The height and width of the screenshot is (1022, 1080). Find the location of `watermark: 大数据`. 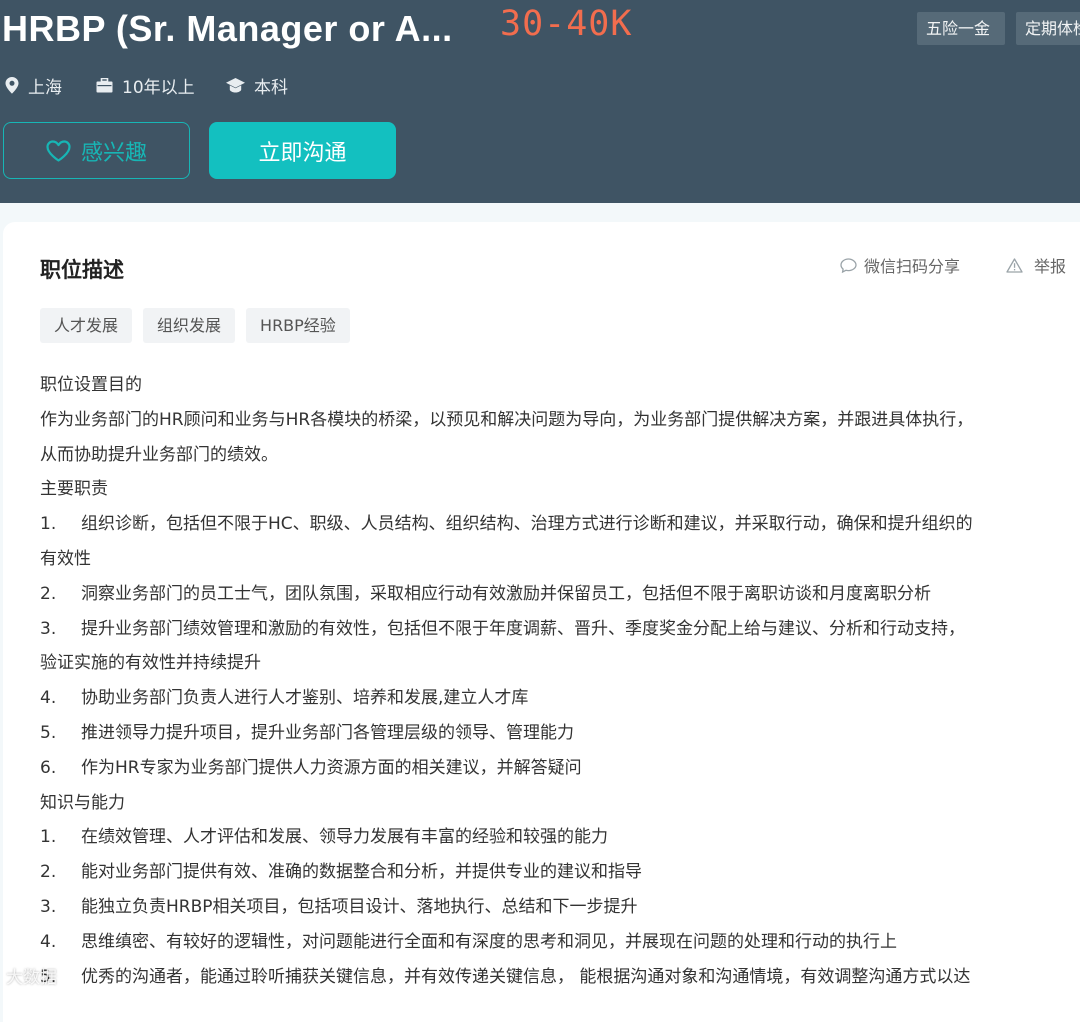

watermark: 大数据 is located at coordinates (31, 978).